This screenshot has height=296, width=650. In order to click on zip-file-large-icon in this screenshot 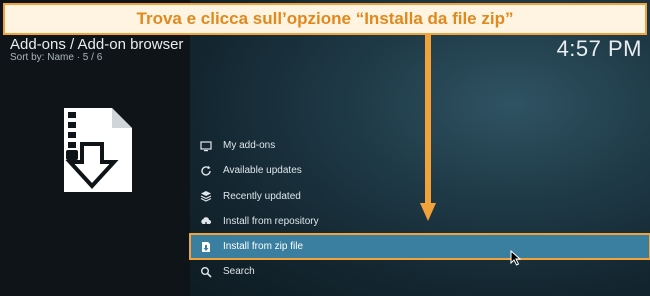, I will do `click(98, 150)`.